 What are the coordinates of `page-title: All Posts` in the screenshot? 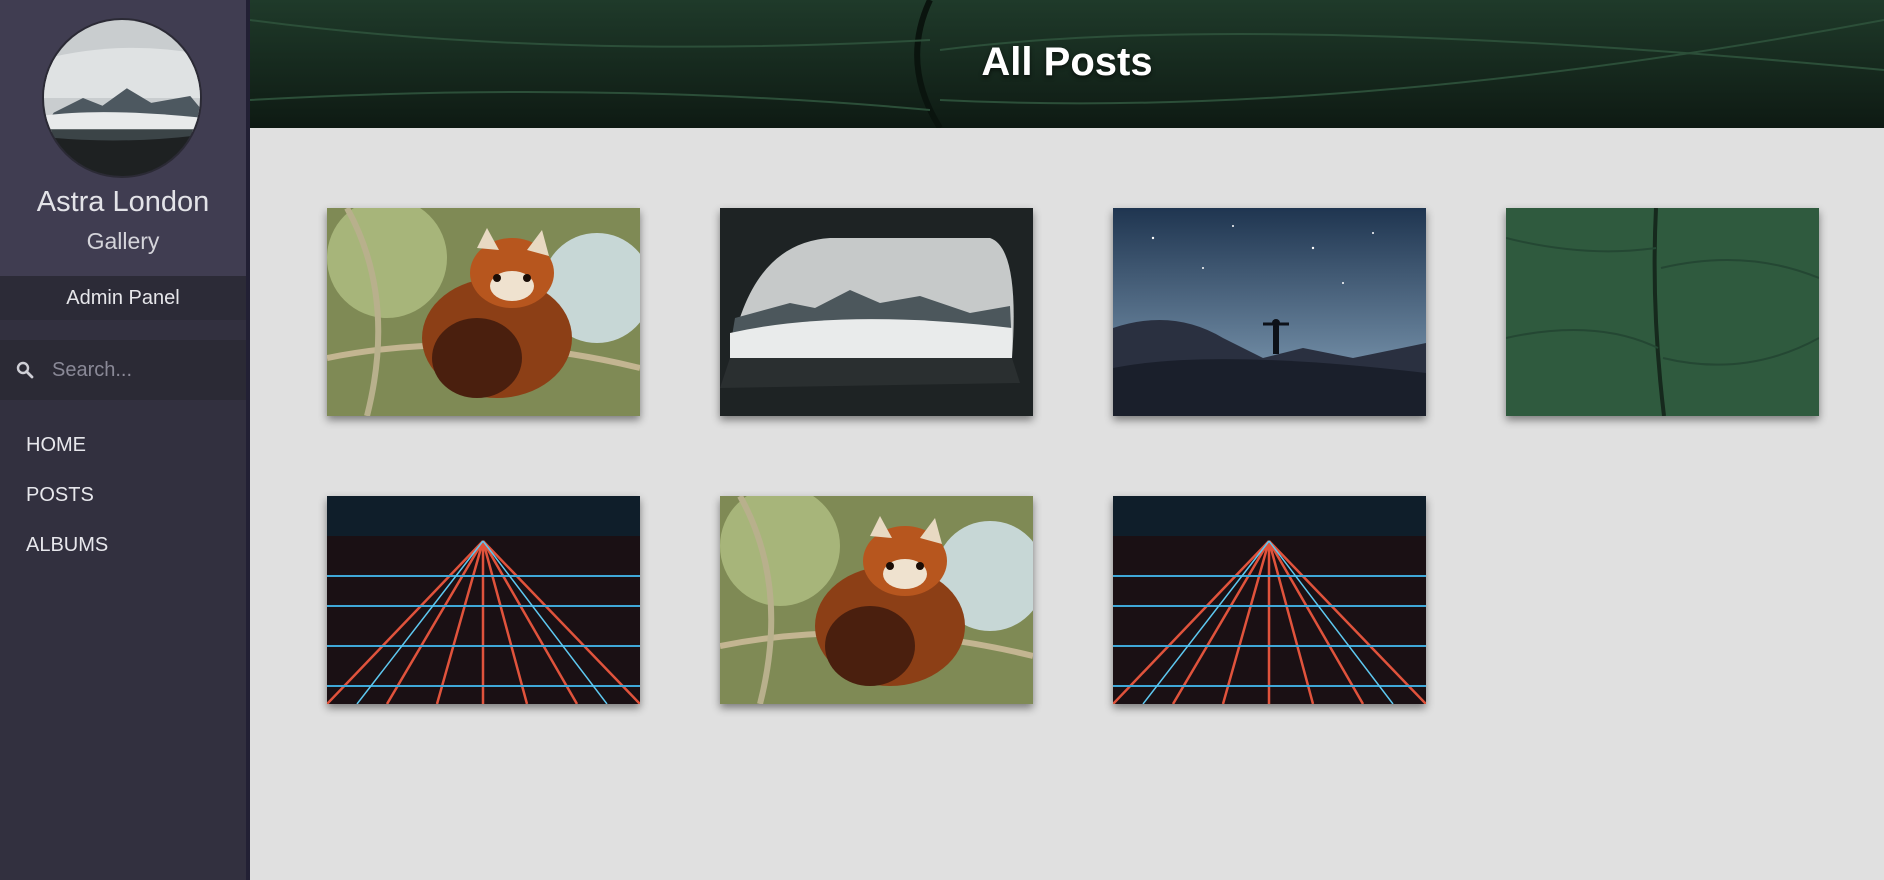 It's located at (1067, 62).